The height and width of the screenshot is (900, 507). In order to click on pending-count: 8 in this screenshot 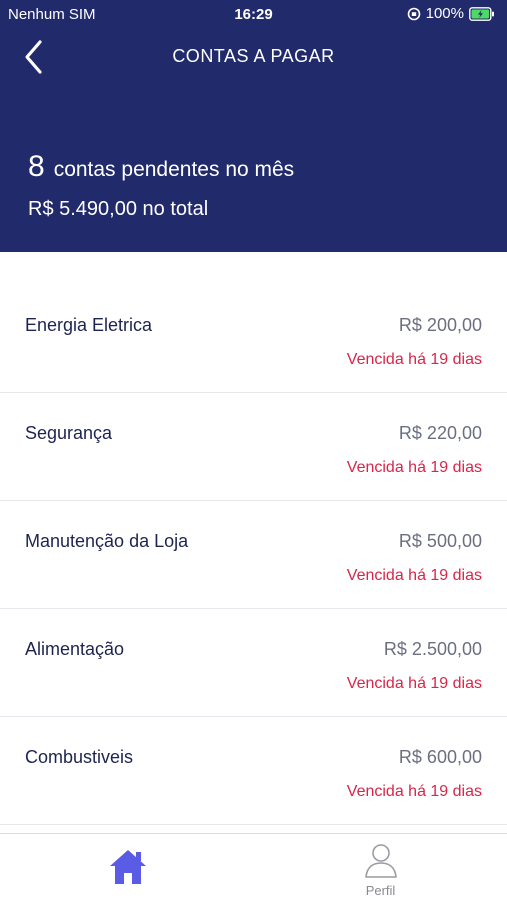, I will do `click(36, 166)`.